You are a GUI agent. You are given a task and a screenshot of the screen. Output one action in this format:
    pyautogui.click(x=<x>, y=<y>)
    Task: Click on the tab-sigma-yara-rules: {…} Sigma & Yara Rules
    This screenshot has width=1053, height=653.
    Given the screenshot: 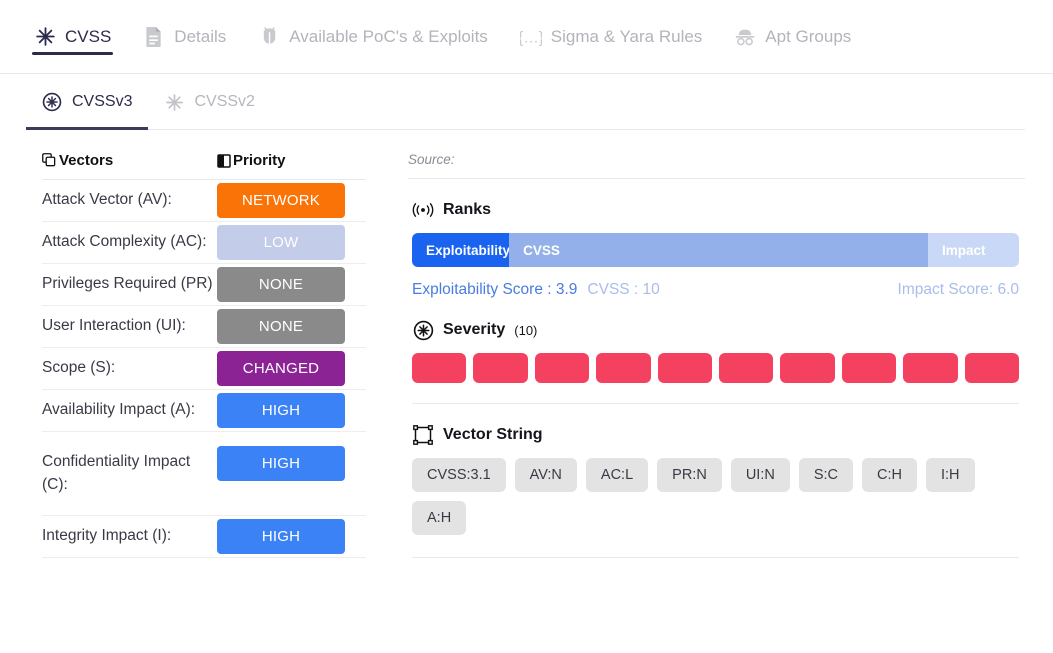 What is the action you would take?
    pyautogui.click(x=611, y=37)
    